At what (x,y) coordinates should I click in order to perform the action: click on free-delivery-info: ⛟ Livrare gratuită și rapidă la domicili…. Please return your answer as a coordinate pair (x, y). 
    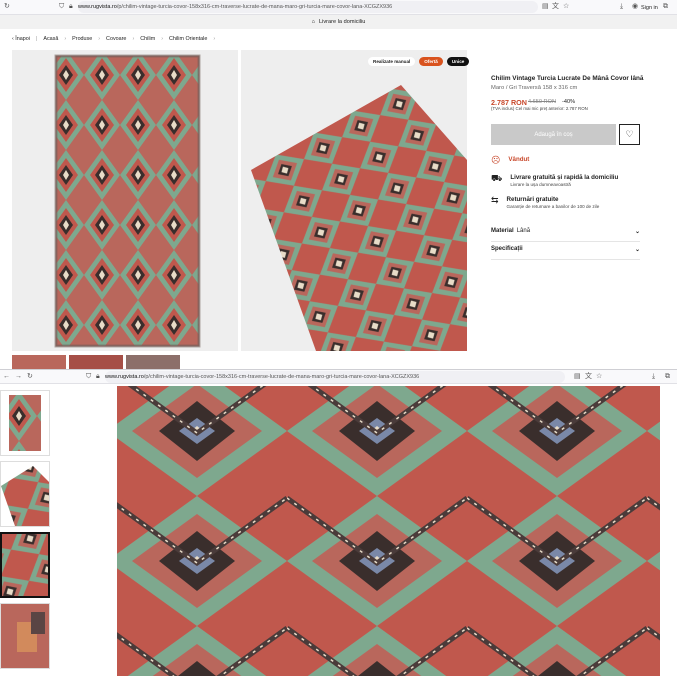
    Looking at the image, I should click on (555, 180).